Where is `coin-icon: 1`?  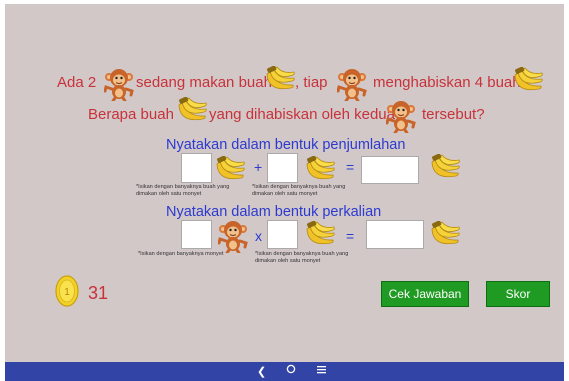 coin-icon: 1 is located at coordinates (67, 291).